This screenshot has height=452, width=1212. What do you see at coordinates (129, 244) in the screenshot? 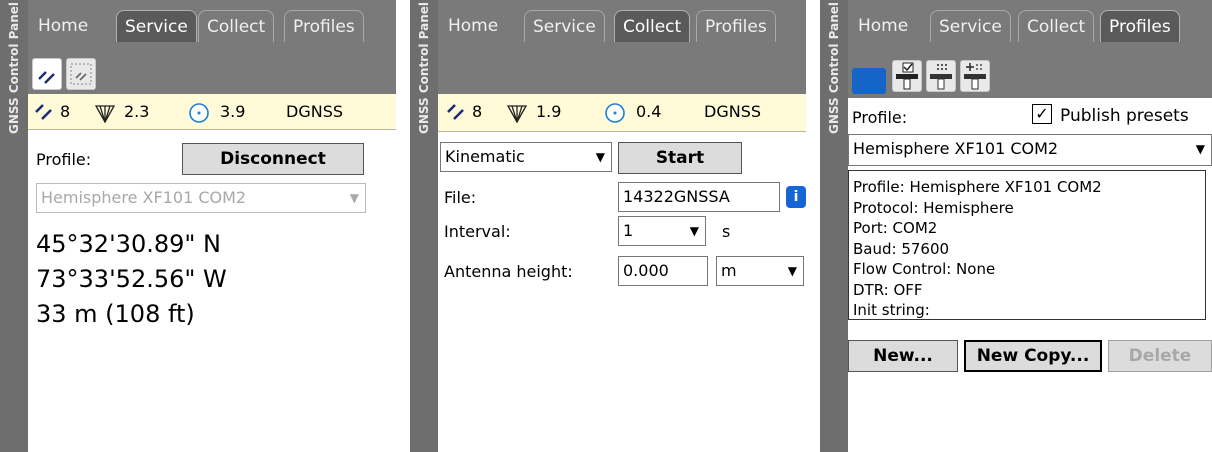
I see `latitude: 45°32'30.89" N` at bounding box center [129, 244].